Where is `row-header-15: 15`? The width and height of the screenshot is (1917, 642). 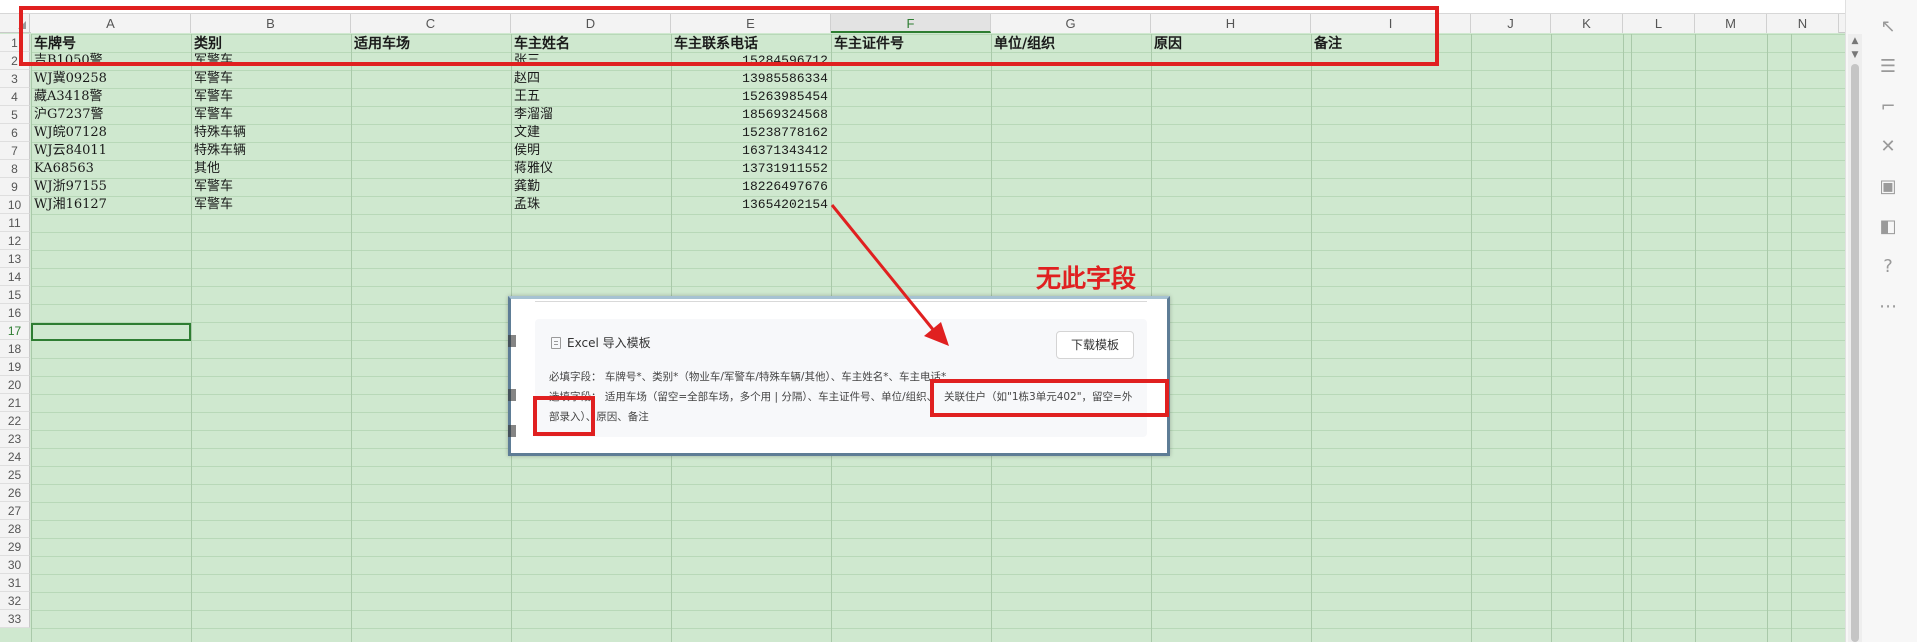
row-header-15: 15 is located at coordinates (15, 295).